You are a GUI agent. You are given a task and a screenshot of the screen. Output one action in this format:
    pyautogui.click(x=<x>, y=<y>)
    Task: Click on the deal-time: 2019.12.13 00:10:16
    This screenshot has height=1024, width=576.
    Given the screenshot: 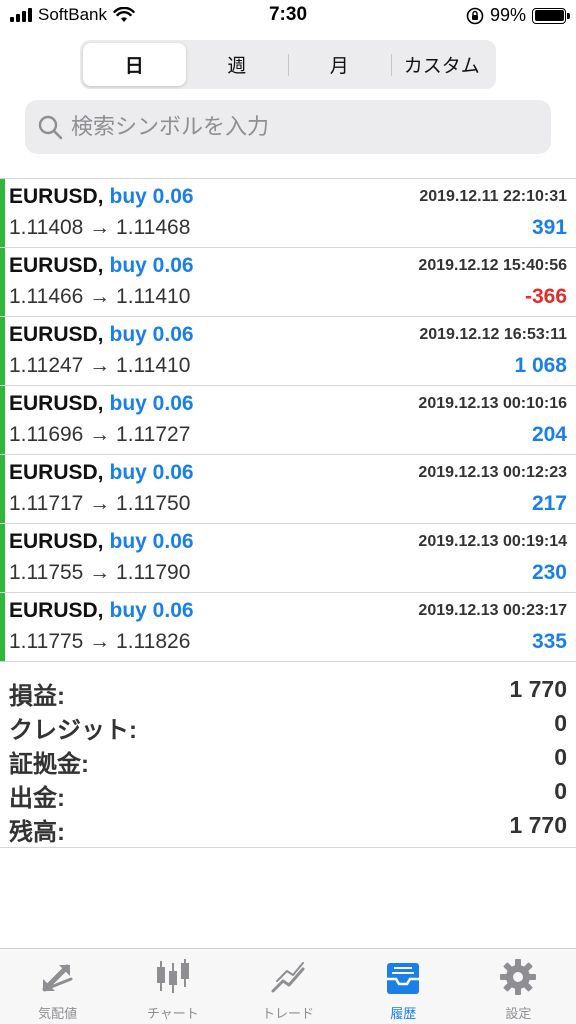 What is the action you would take?
    pyautogui.click(x=492, y=403)
    